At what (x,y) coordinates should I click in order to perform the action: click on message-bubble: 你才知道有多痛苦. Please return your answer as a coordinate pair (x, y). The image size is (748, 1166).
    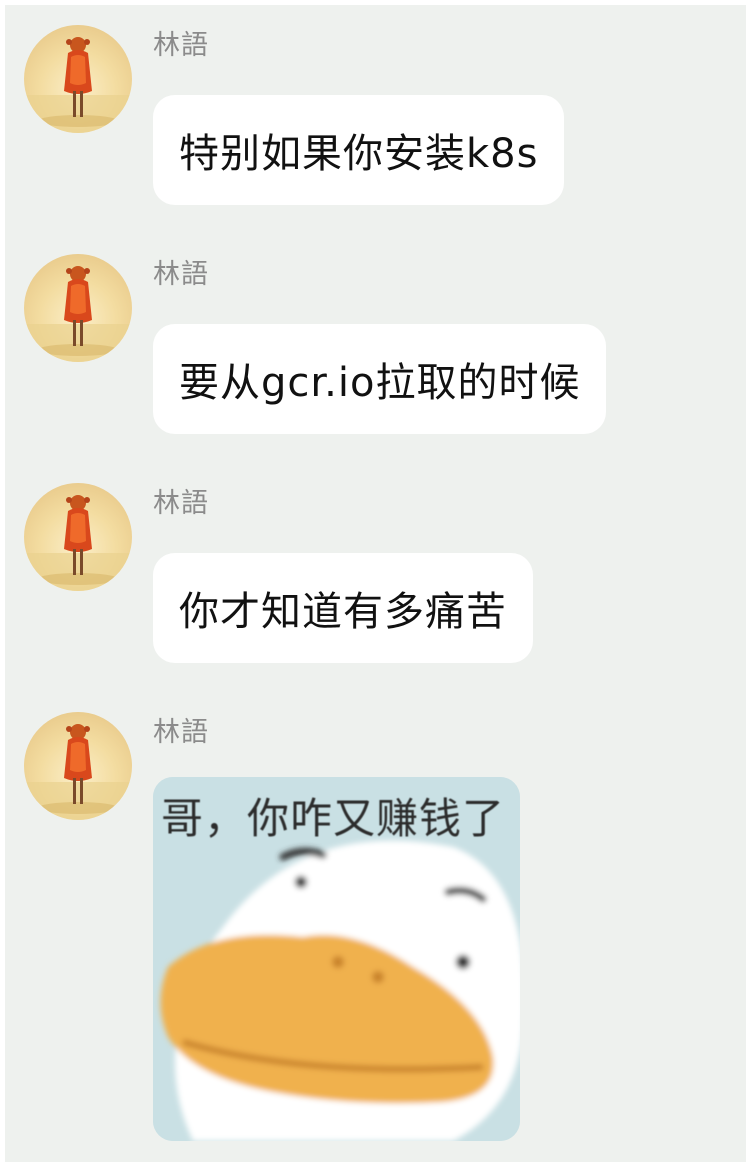
    Looking at the image, I should click on (343, 608).